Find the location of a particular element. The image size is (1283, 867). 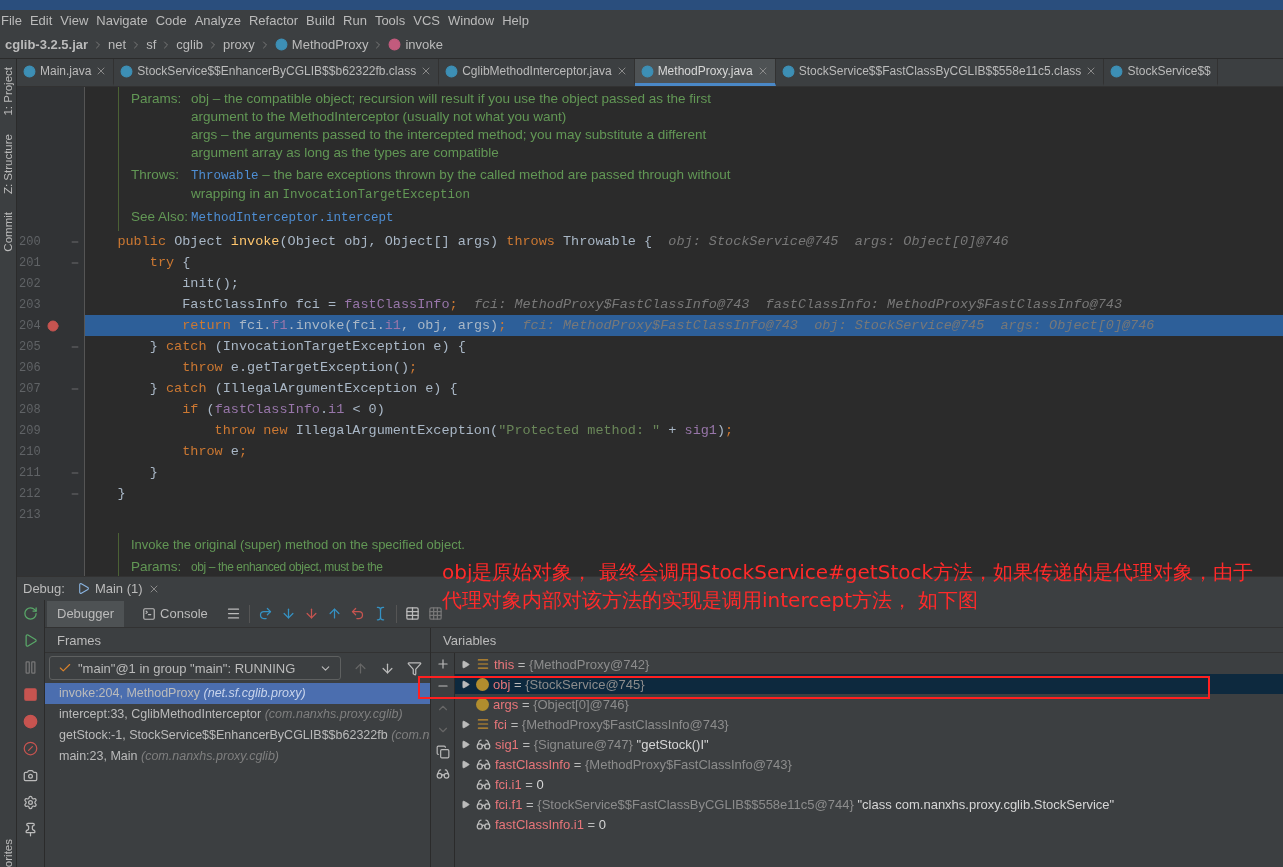

debug-label: Debug: is located at coordinates (44, 588).